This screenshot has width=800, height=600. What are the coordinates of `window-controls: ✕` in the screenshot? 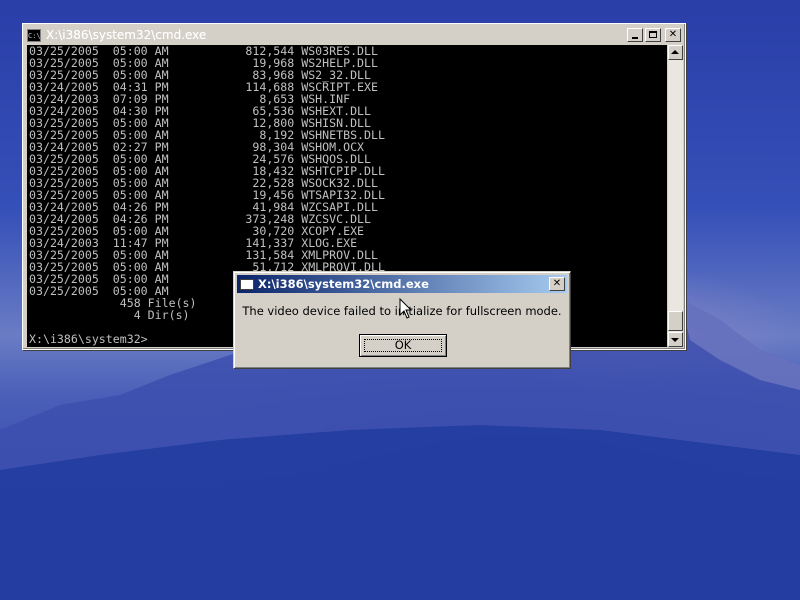 It's located at (654, 35).